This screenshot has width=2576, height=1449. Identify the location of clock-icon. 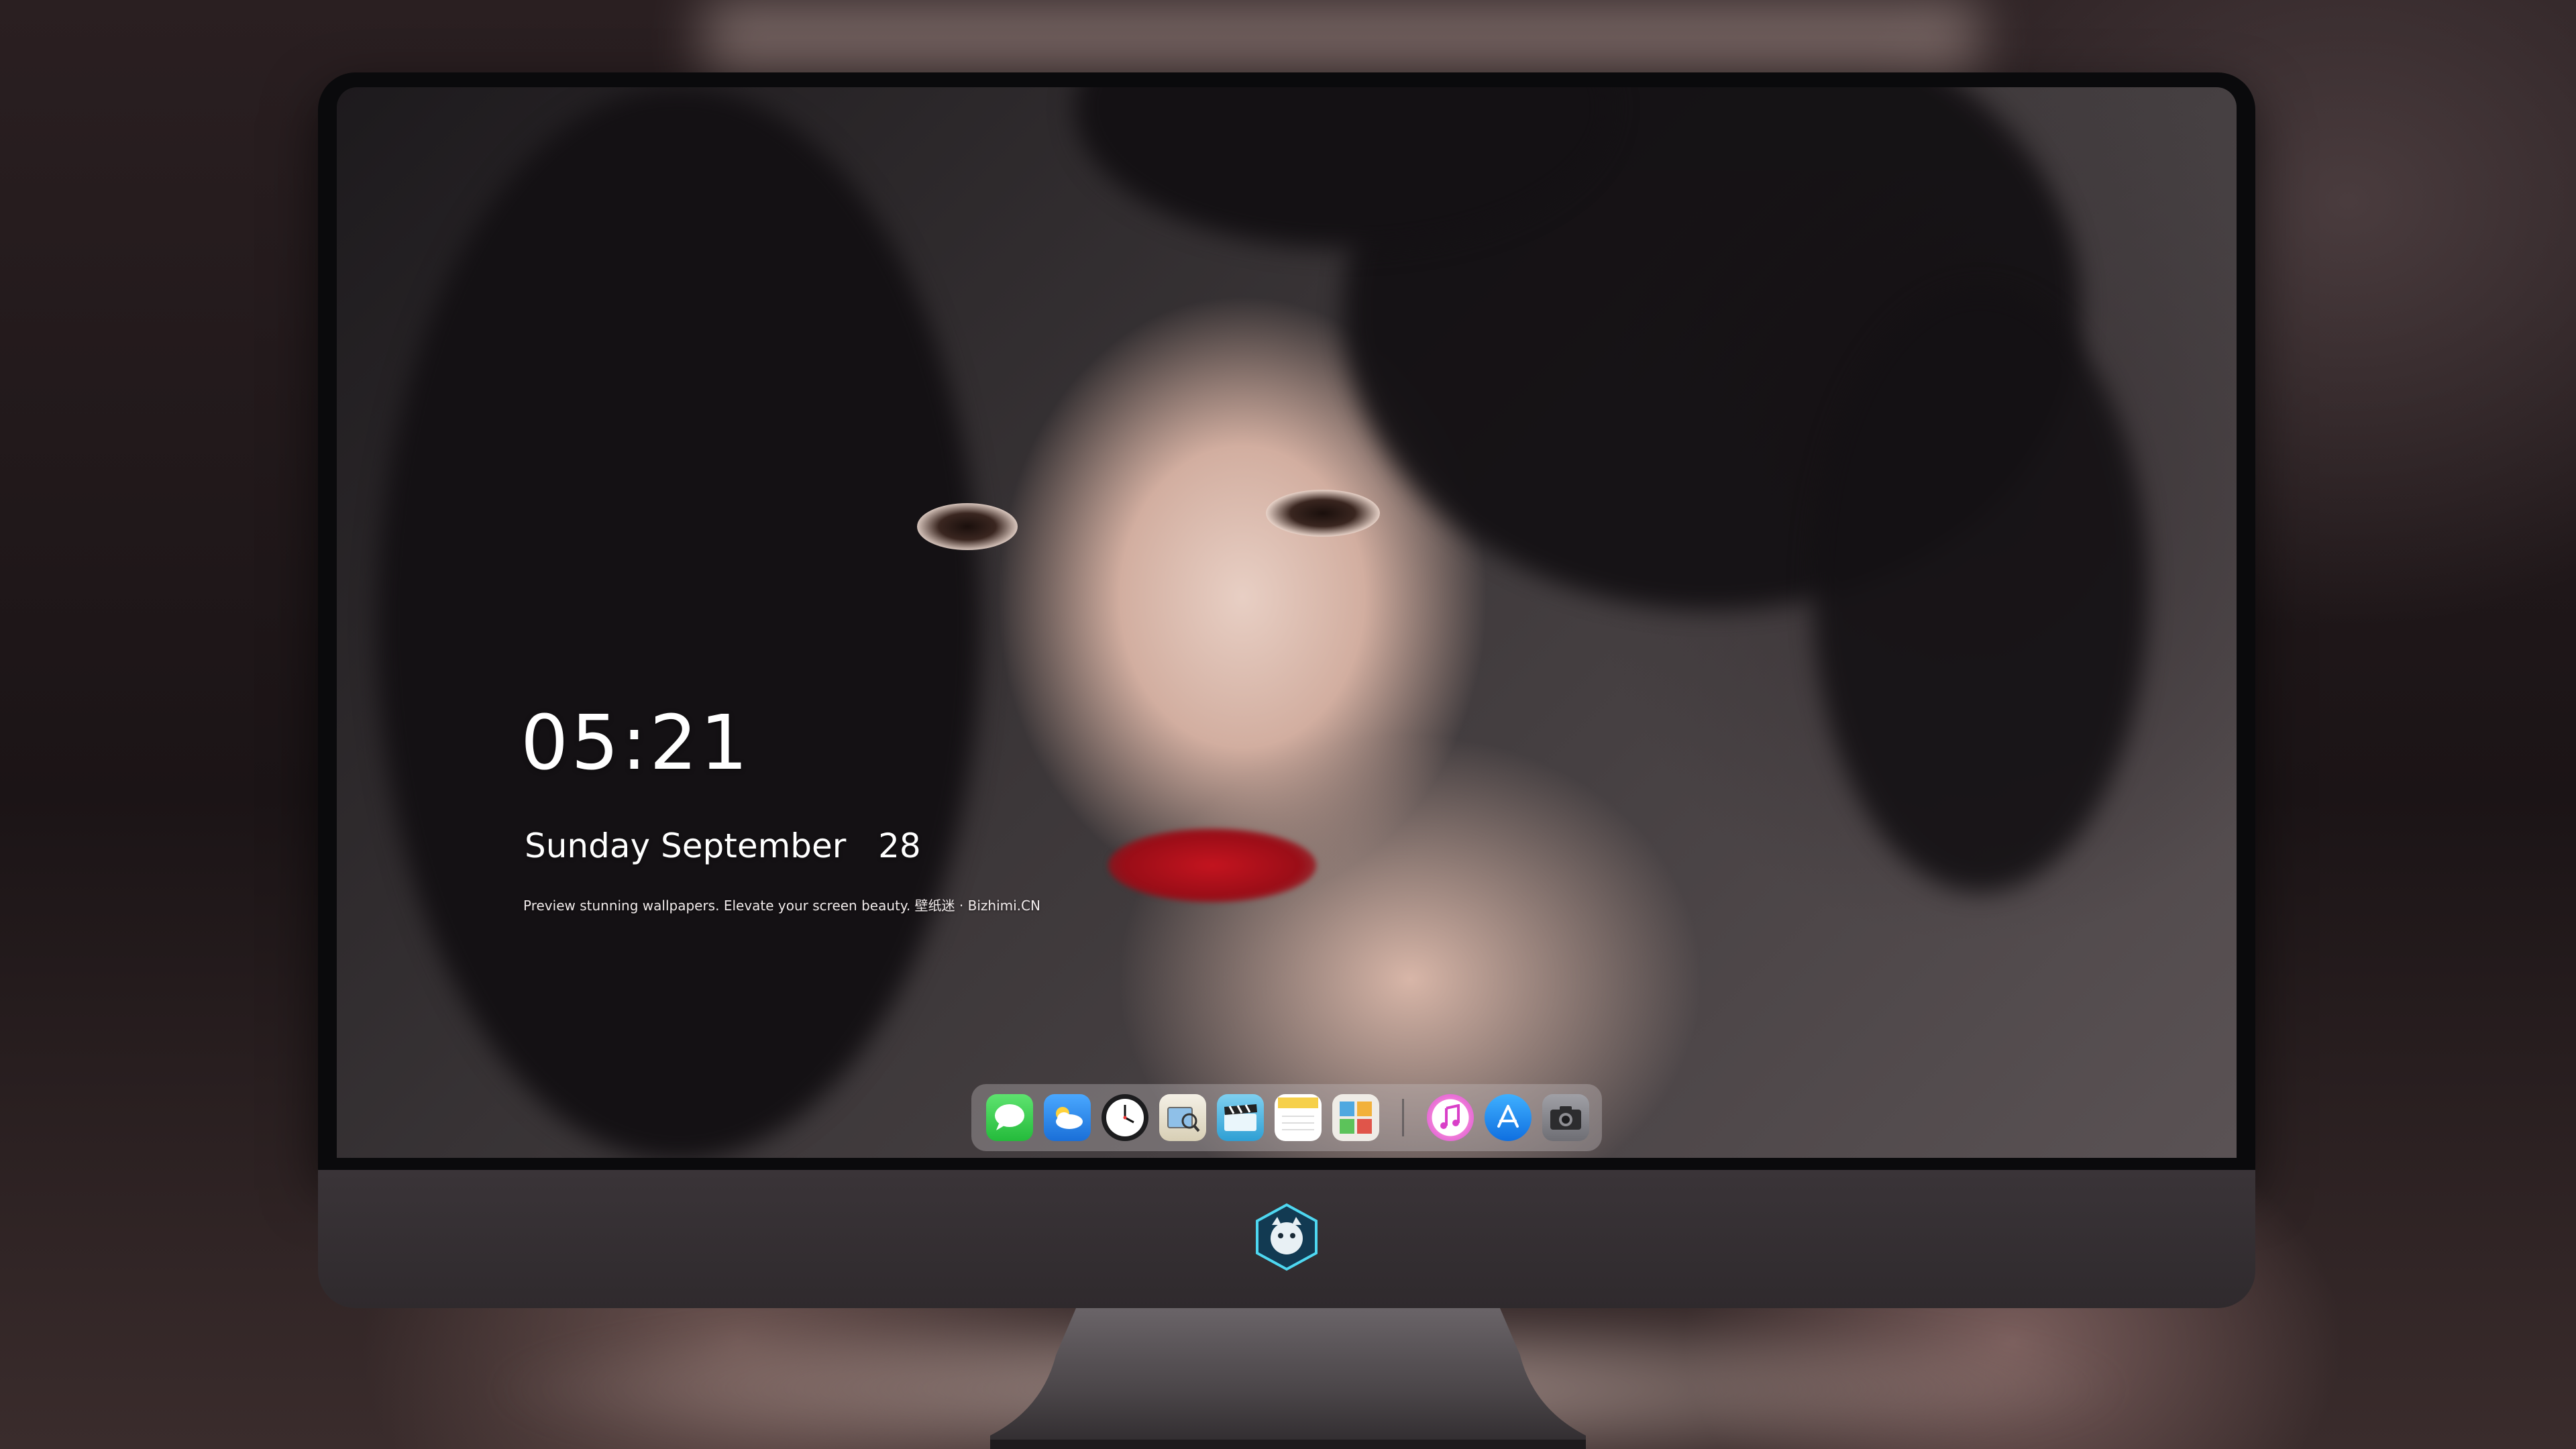
(1125, 1117).